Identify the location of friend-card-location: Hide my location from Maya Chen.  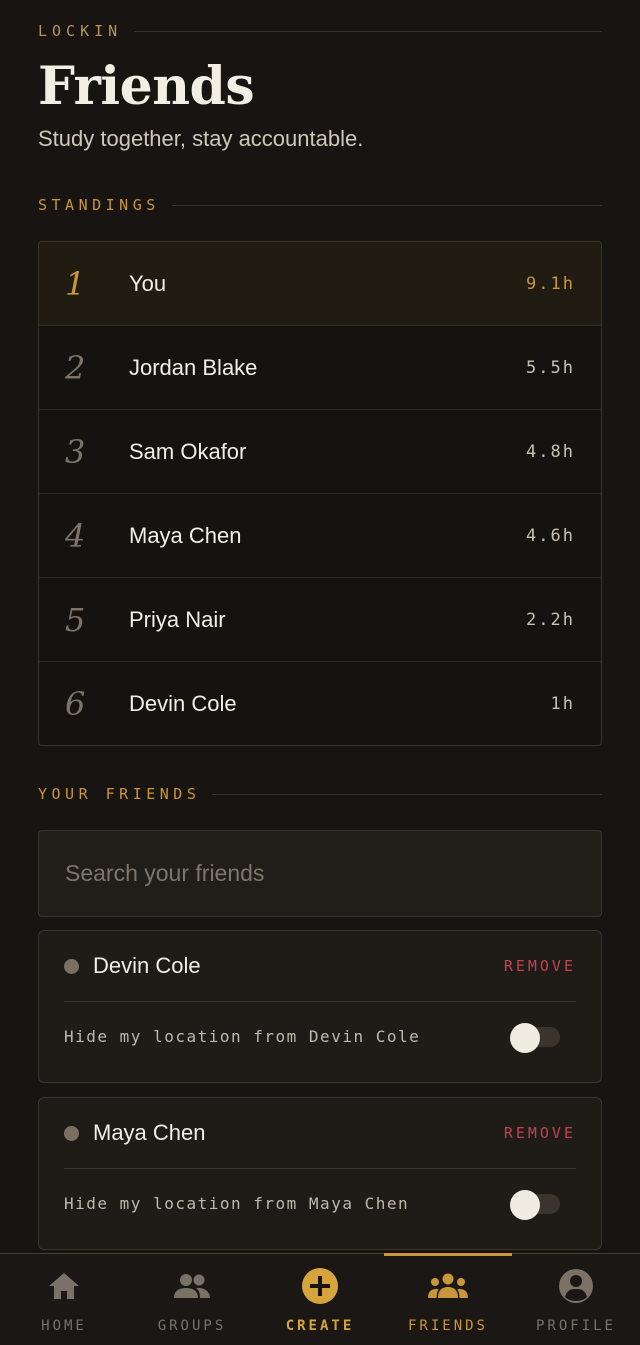
(320, 1203).